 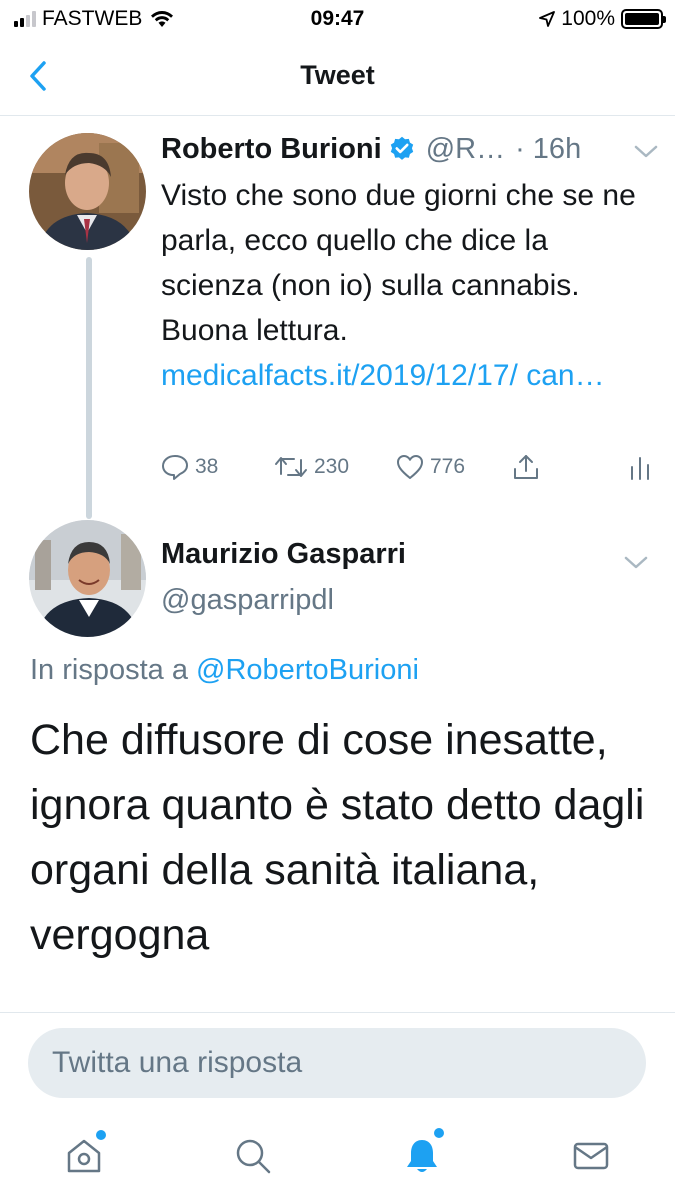 I want to click on tab-messages, so click(x=591, y=1156).